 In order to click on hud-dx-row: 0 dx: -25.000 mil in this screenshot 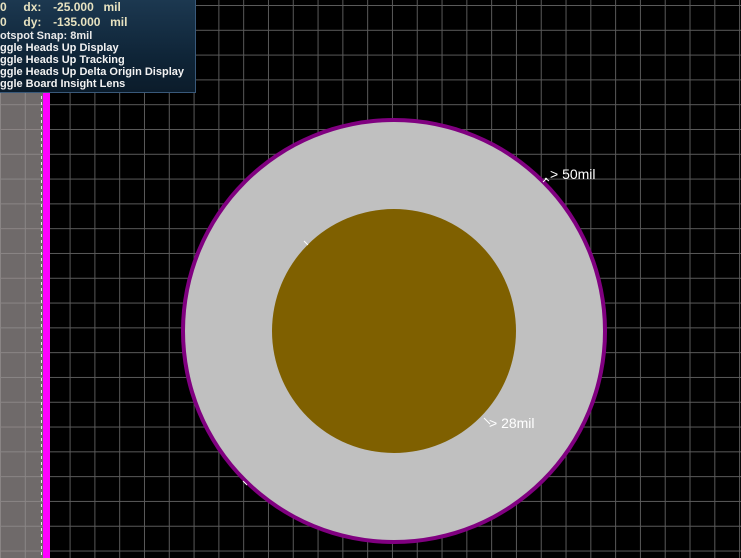, I will do `click(60, 7)`.